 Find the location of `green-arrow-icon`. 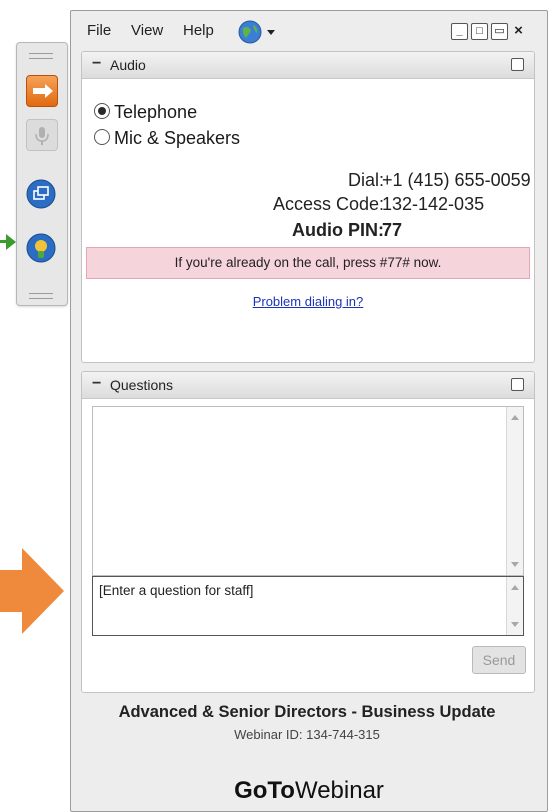

green-arrow-icon is located at coordinates (11, 242).